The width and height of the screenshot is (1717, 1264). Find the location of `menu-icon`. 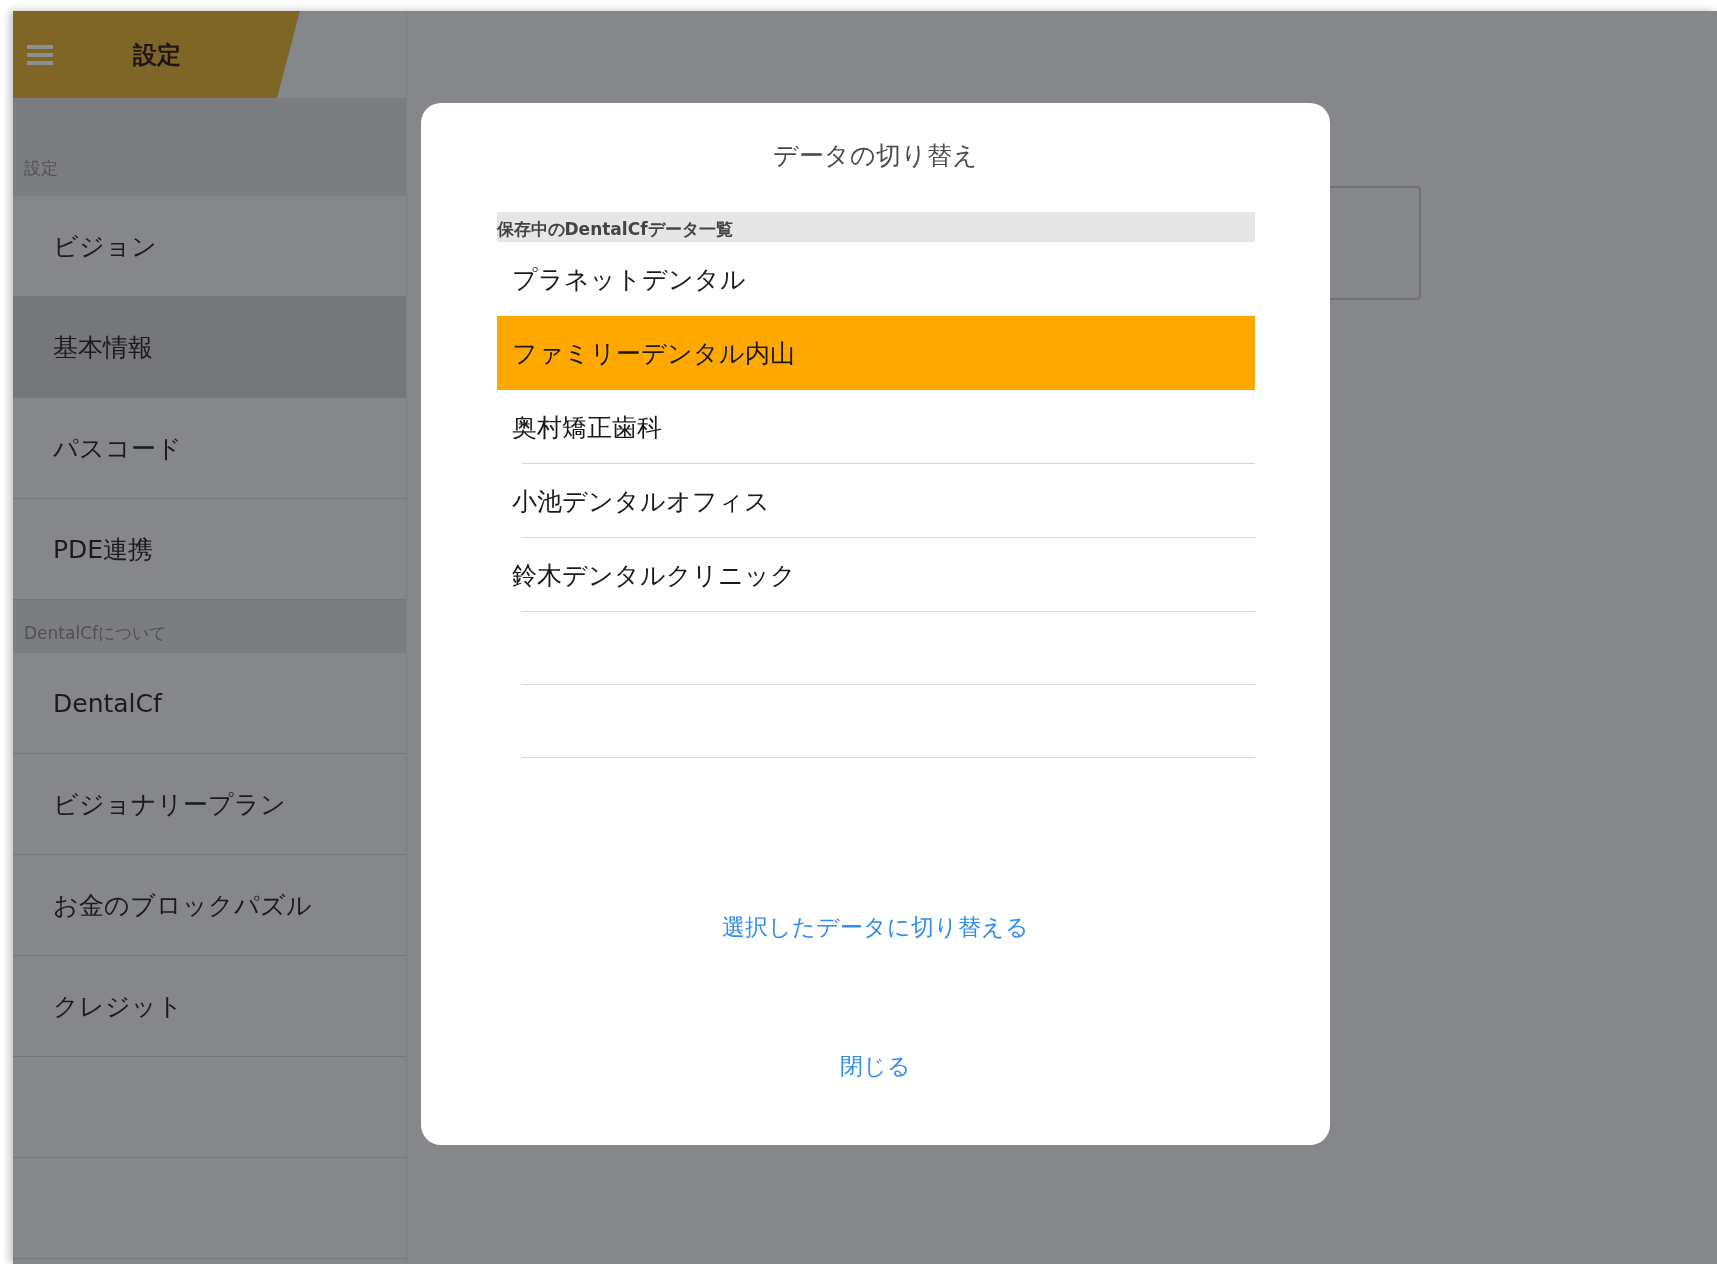

menu-icon is located at coordinates (40, 54).